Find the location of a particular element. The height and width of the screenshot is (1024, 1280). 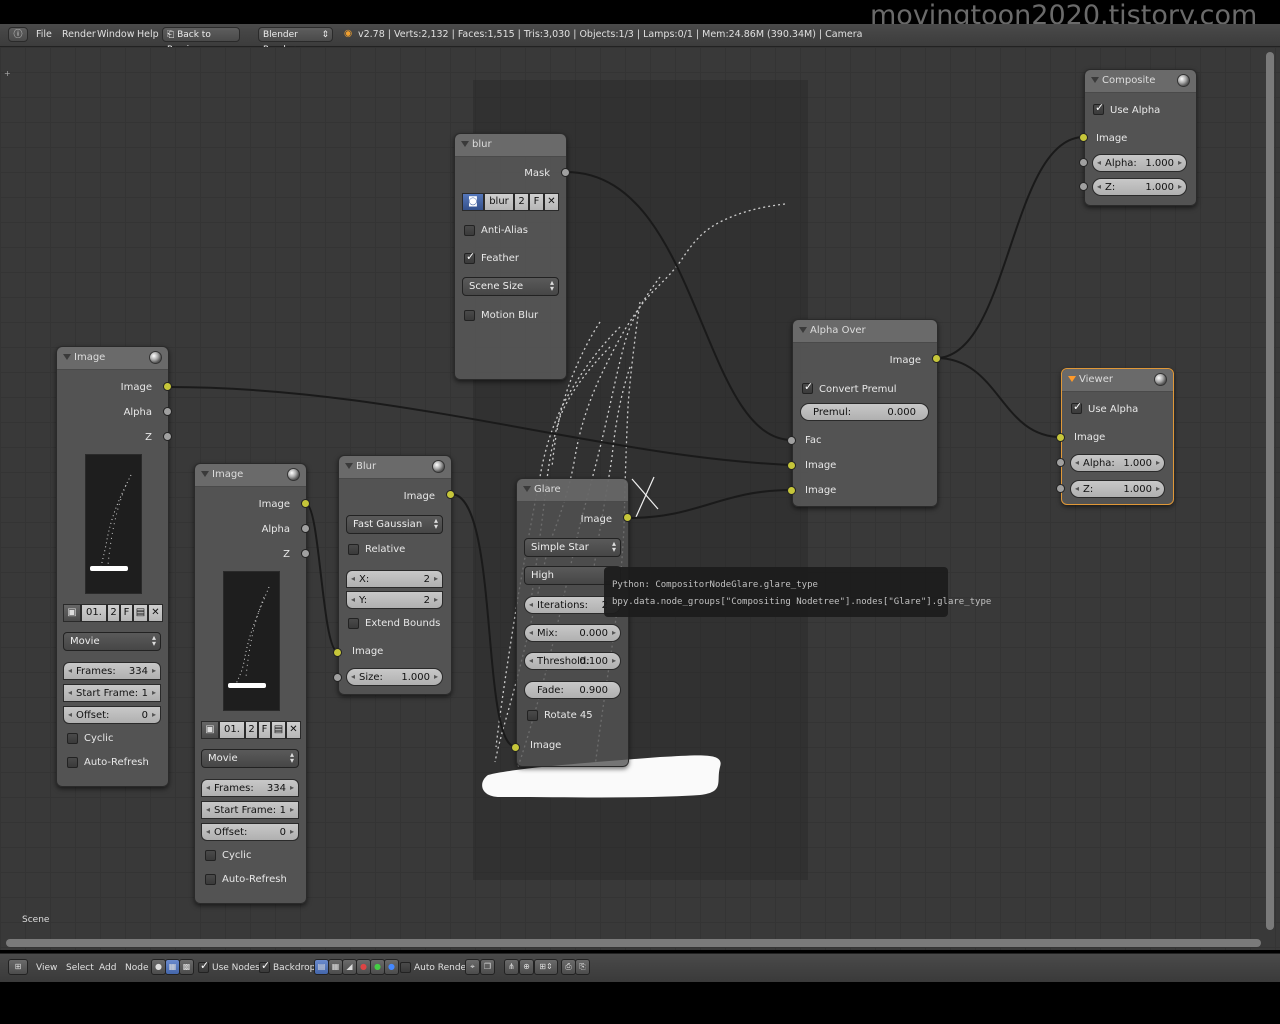

socket-viewer-z-in is located at coordinates (1060, 488).